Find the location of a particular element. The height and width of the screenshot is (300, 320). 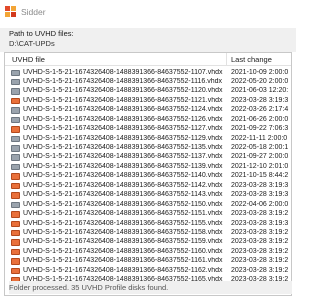

last-change-date: 2021-12-10 2:01:0 is located at coordinates (260, 166).